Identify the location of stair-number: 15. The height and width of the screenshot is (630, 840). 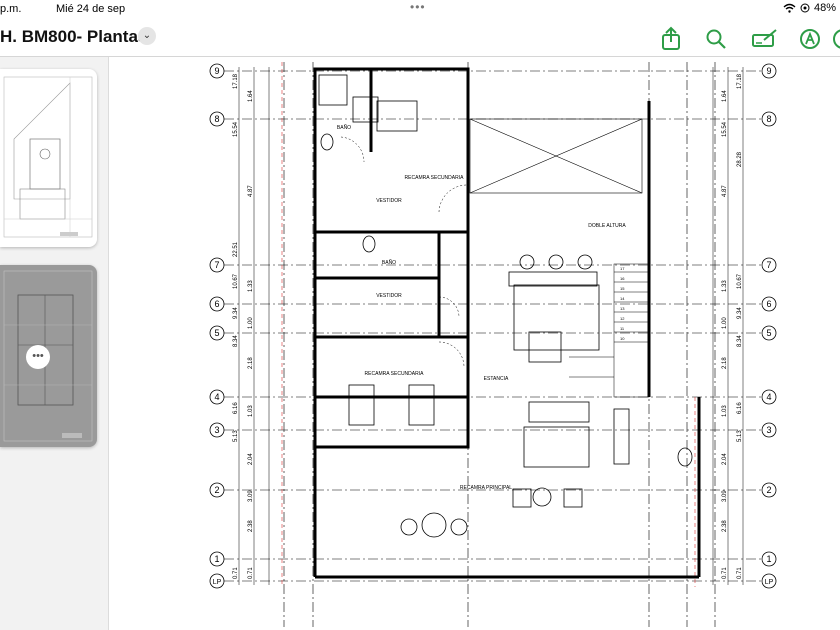
(622, 288).